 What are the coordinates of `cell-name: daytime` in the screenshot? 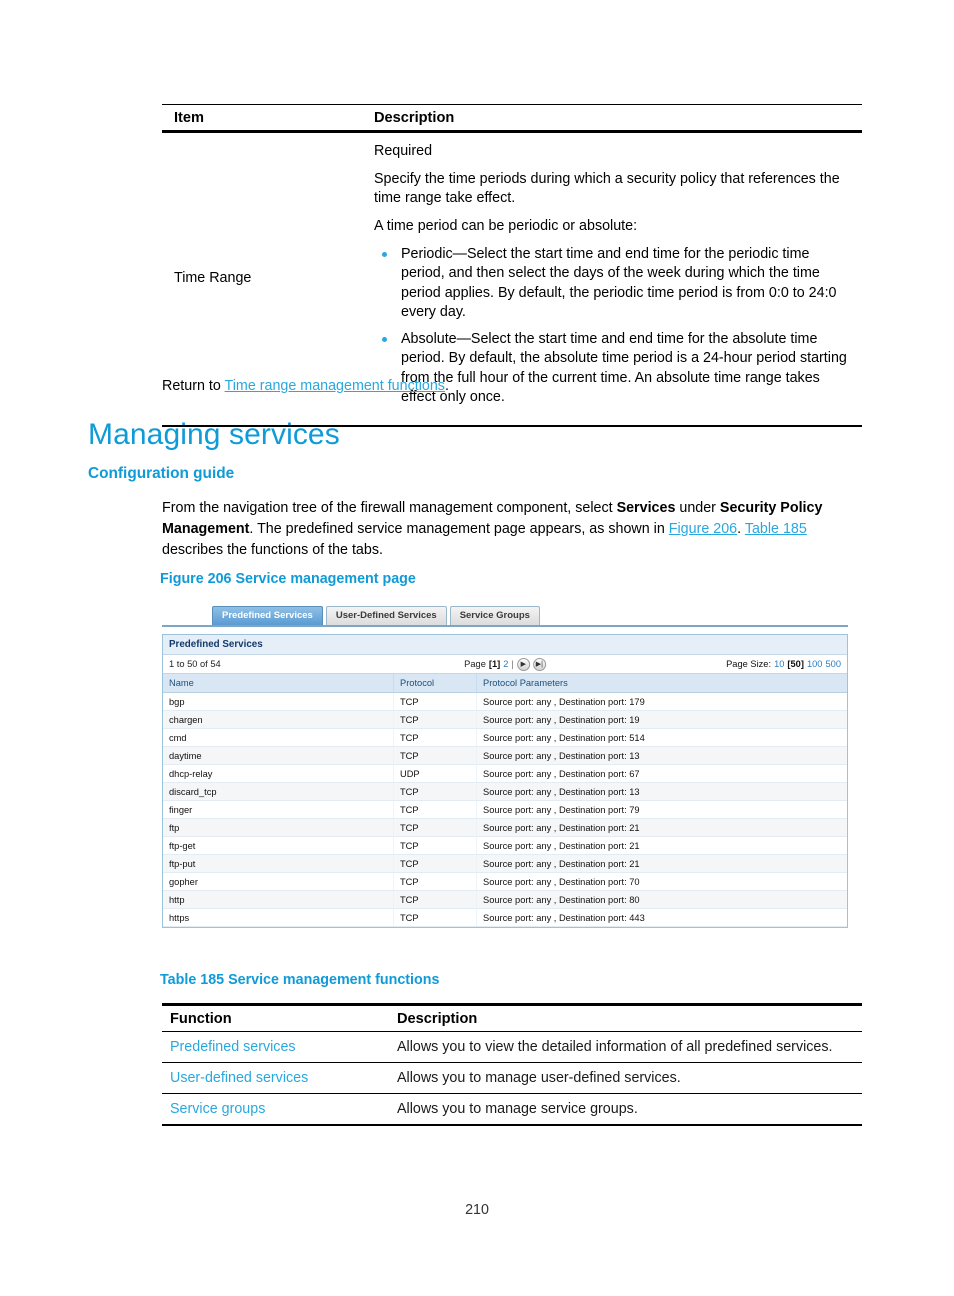 It's located at (278, 755).